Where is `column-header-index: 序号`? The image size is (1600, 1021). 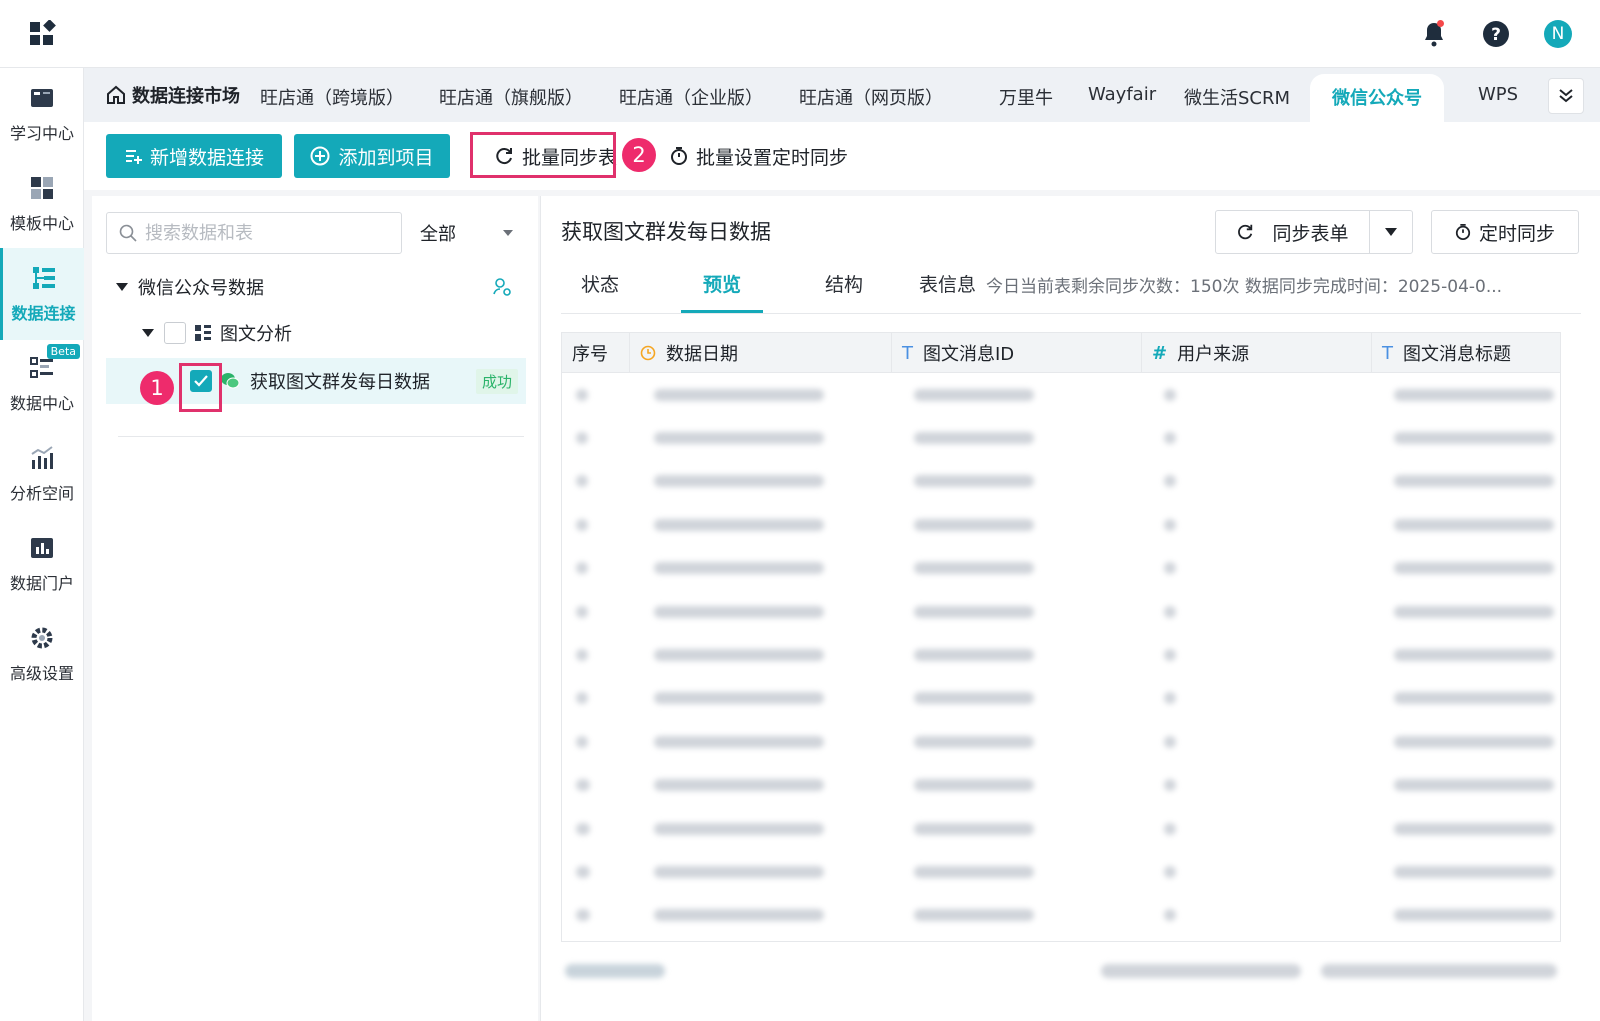 column-header-index: 序号 is located at coordinates (596, 353).